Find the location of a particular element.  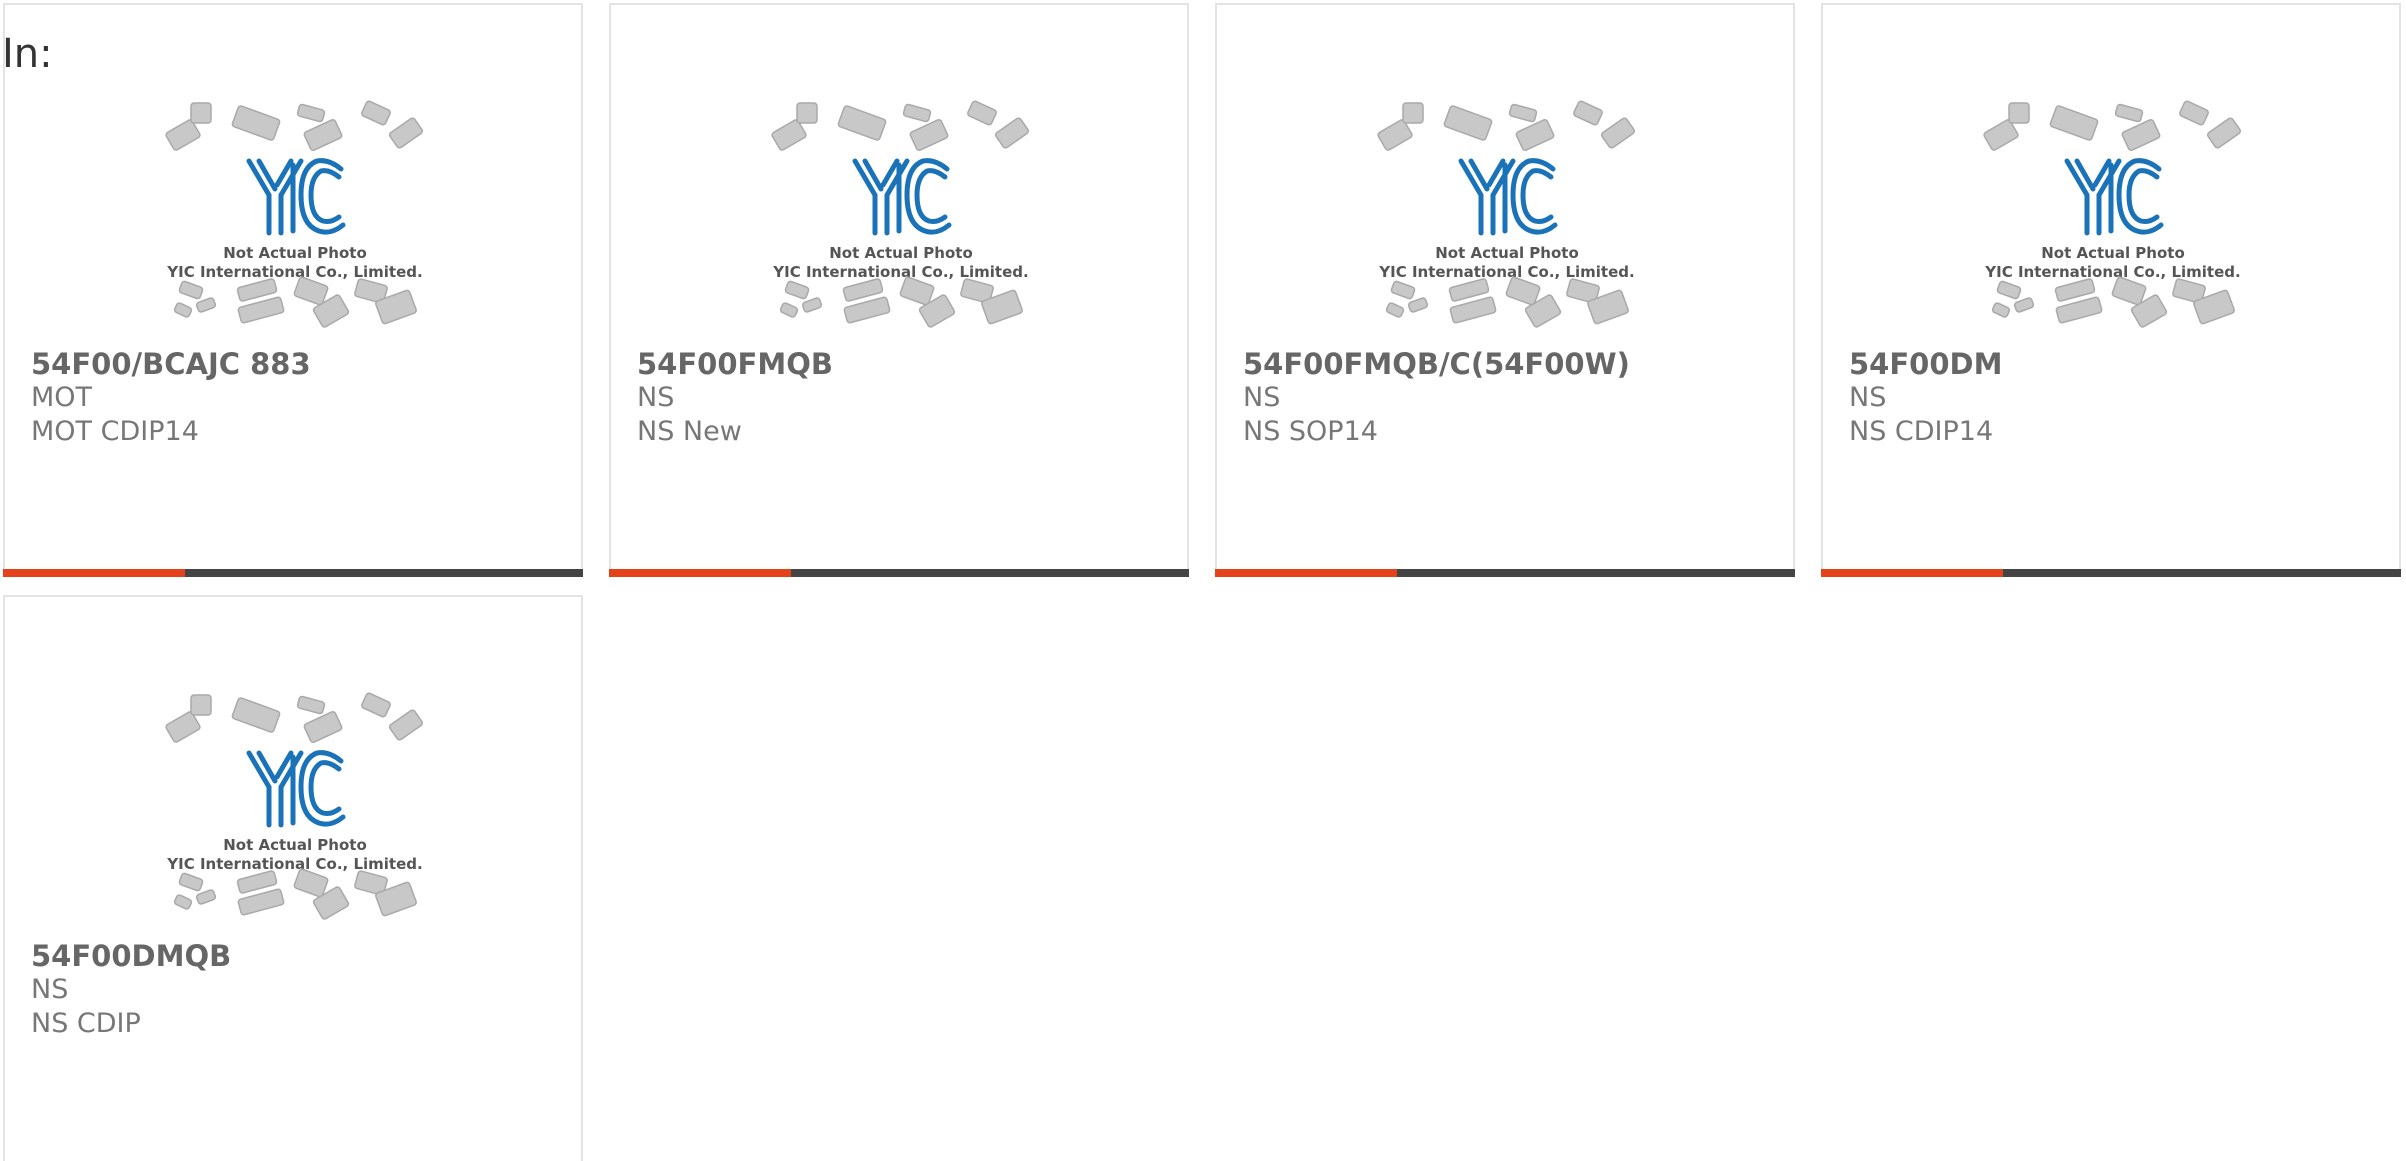

package-info: NS CDIP14 is located at coordinates (1921, 431).